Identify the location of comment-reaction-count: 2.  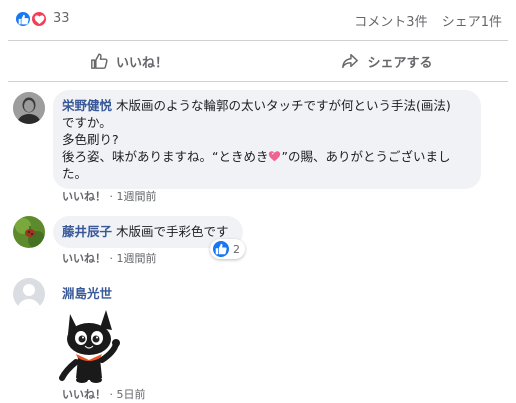
(236, 249).